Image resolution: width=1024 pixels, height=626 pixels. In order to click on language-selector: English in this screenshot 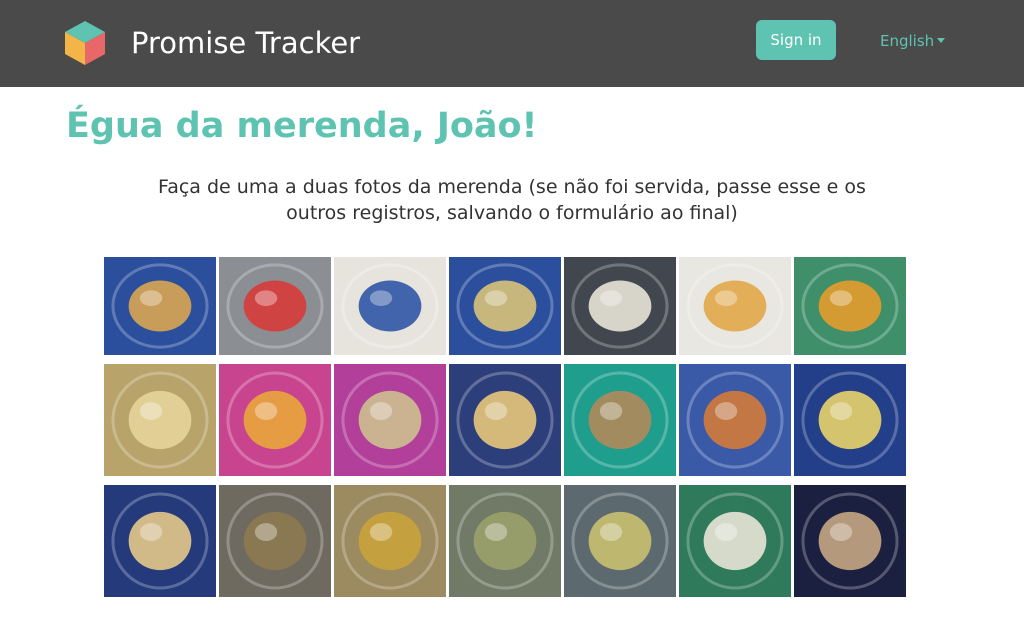, I will do `click(913, 41)`.